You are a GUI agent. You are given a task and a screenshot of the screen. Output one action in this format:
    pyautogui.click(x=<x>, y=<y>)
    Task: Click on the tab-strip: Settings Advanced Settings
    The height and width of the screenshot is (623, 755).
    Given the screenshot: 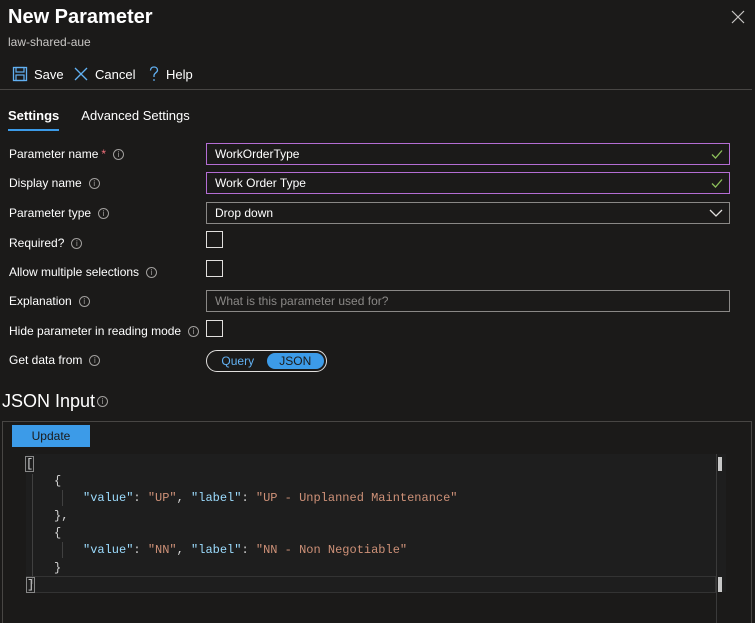 What is the action you would take?
    pyautogui.click(x=99, y=119)
    